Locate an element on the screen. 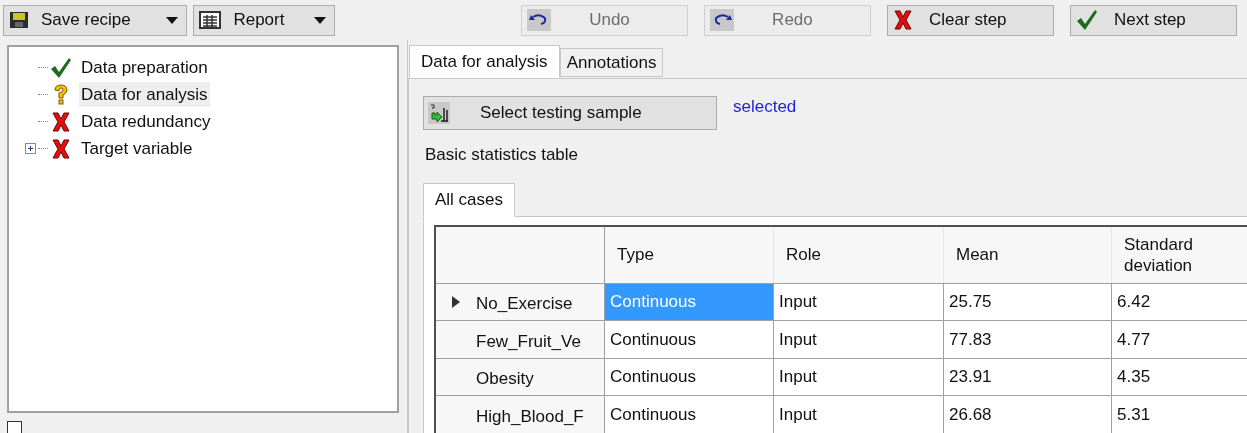 The image size is (1247, 433). column-header: Type is located at coordinates (635, 254).